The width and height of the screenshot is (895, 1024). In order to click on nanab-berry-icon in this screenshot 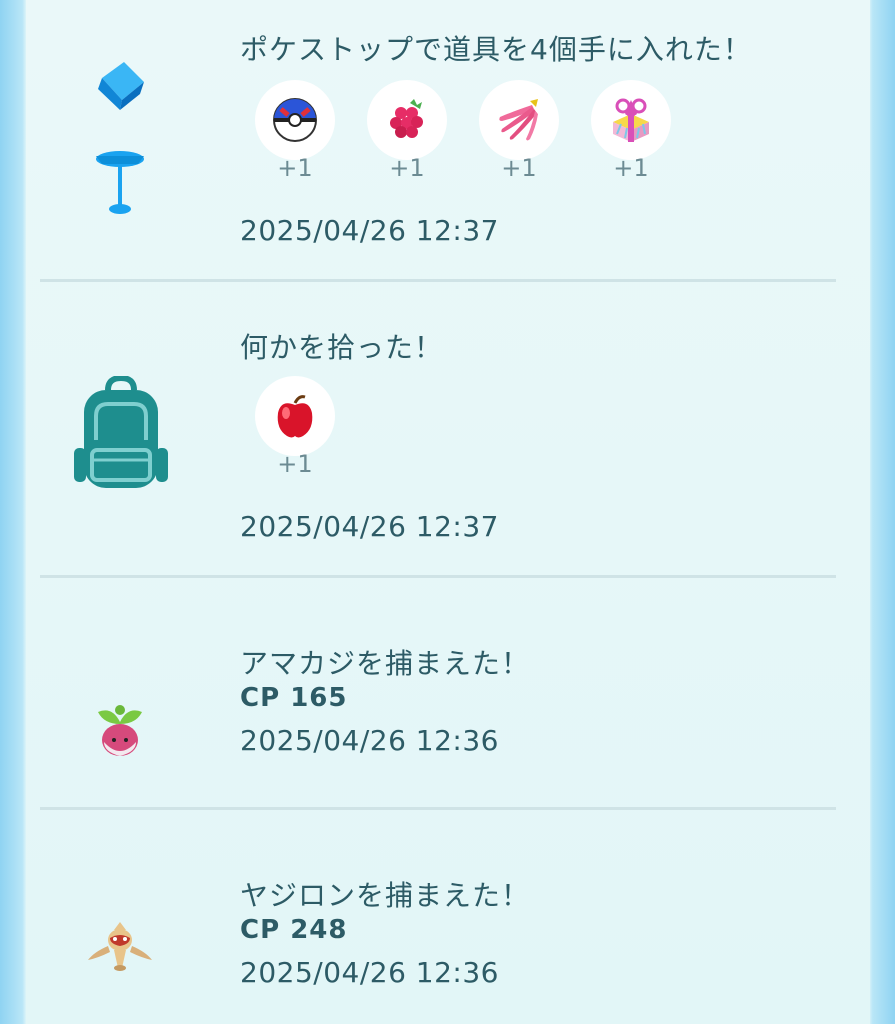, I will do `click(519, 120)`.